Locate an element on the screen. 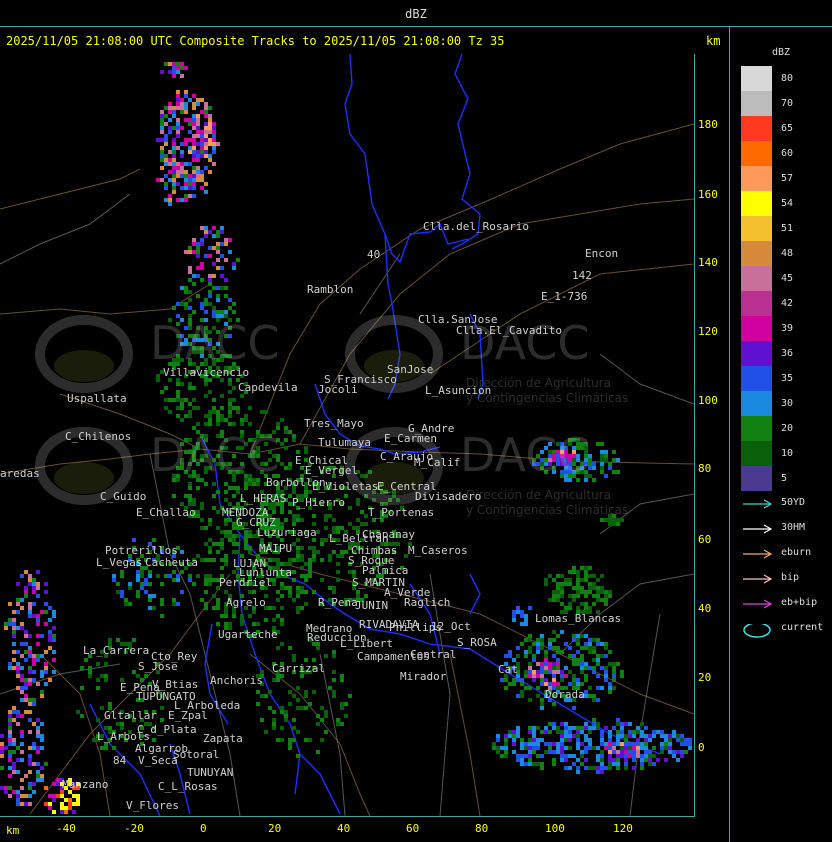 The width and height of the screenshot is (832, 842). legend-level-label: 57 is located at coordinates (787, 178).